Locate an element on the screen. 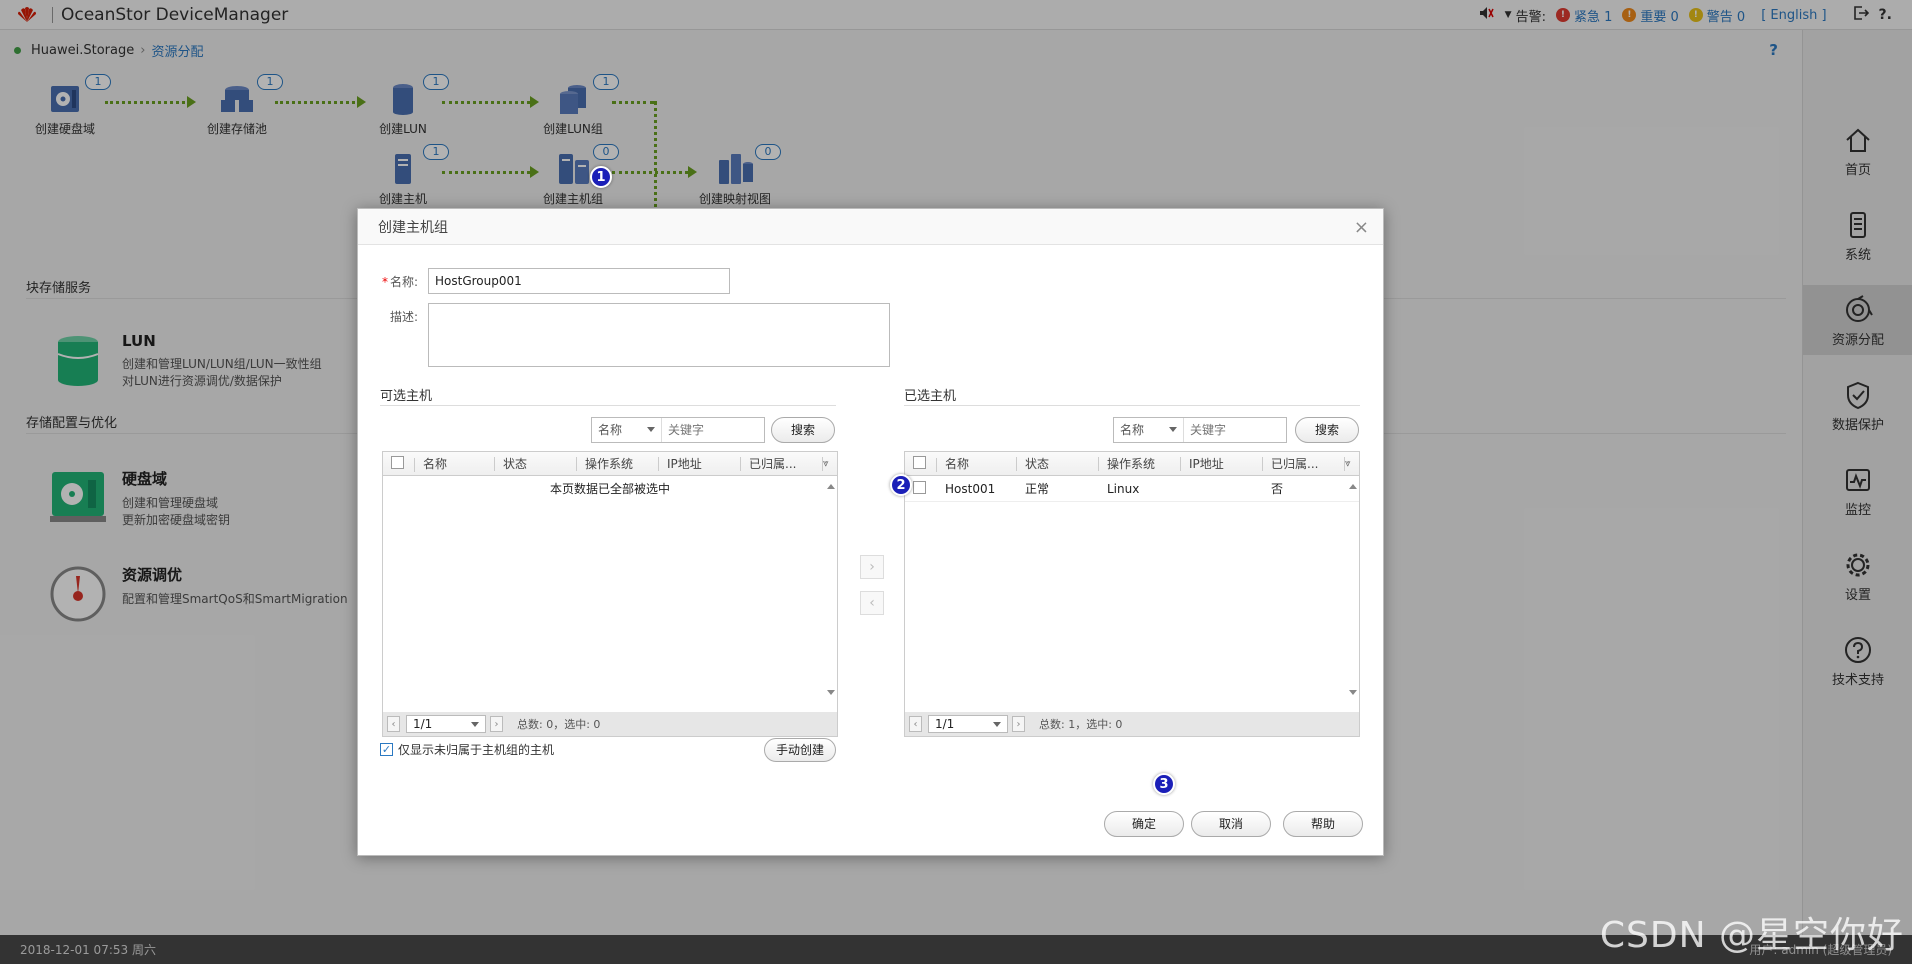 Image resolution: width=1912 pixels, height=964 pixels. table-pager: ‹ 1/1 › 总数: 1，选中: 0 is located at coordinates (1132, 724).